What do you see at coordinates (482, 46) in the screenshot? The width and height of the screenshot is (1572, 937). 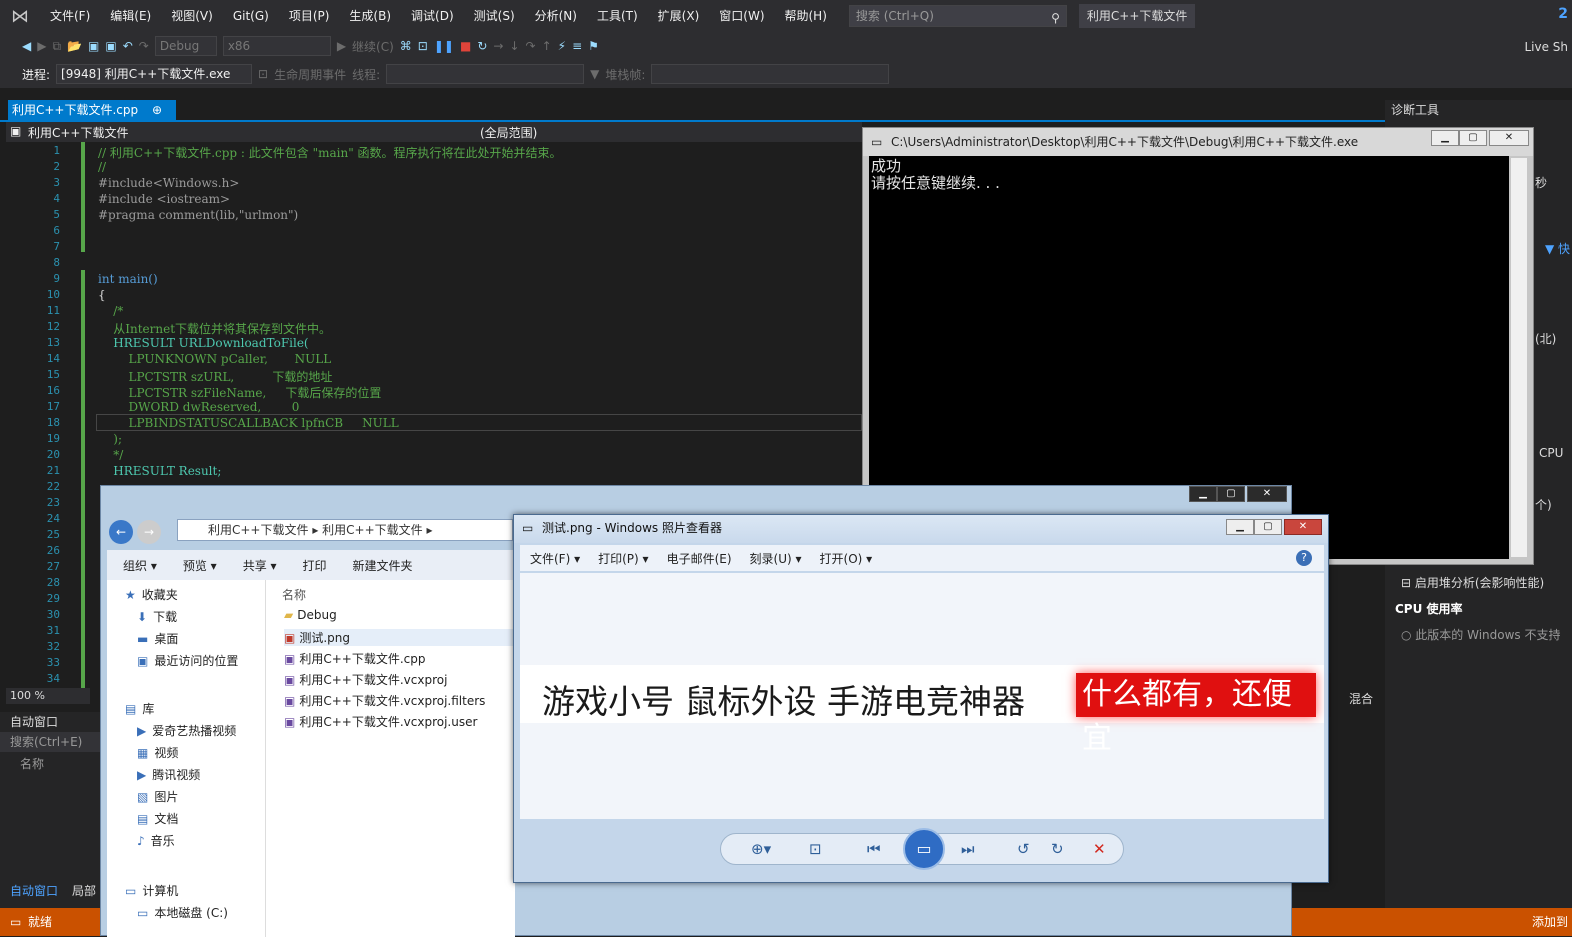 I see `restart-icon: ↻` at bounding box center [482, 46].